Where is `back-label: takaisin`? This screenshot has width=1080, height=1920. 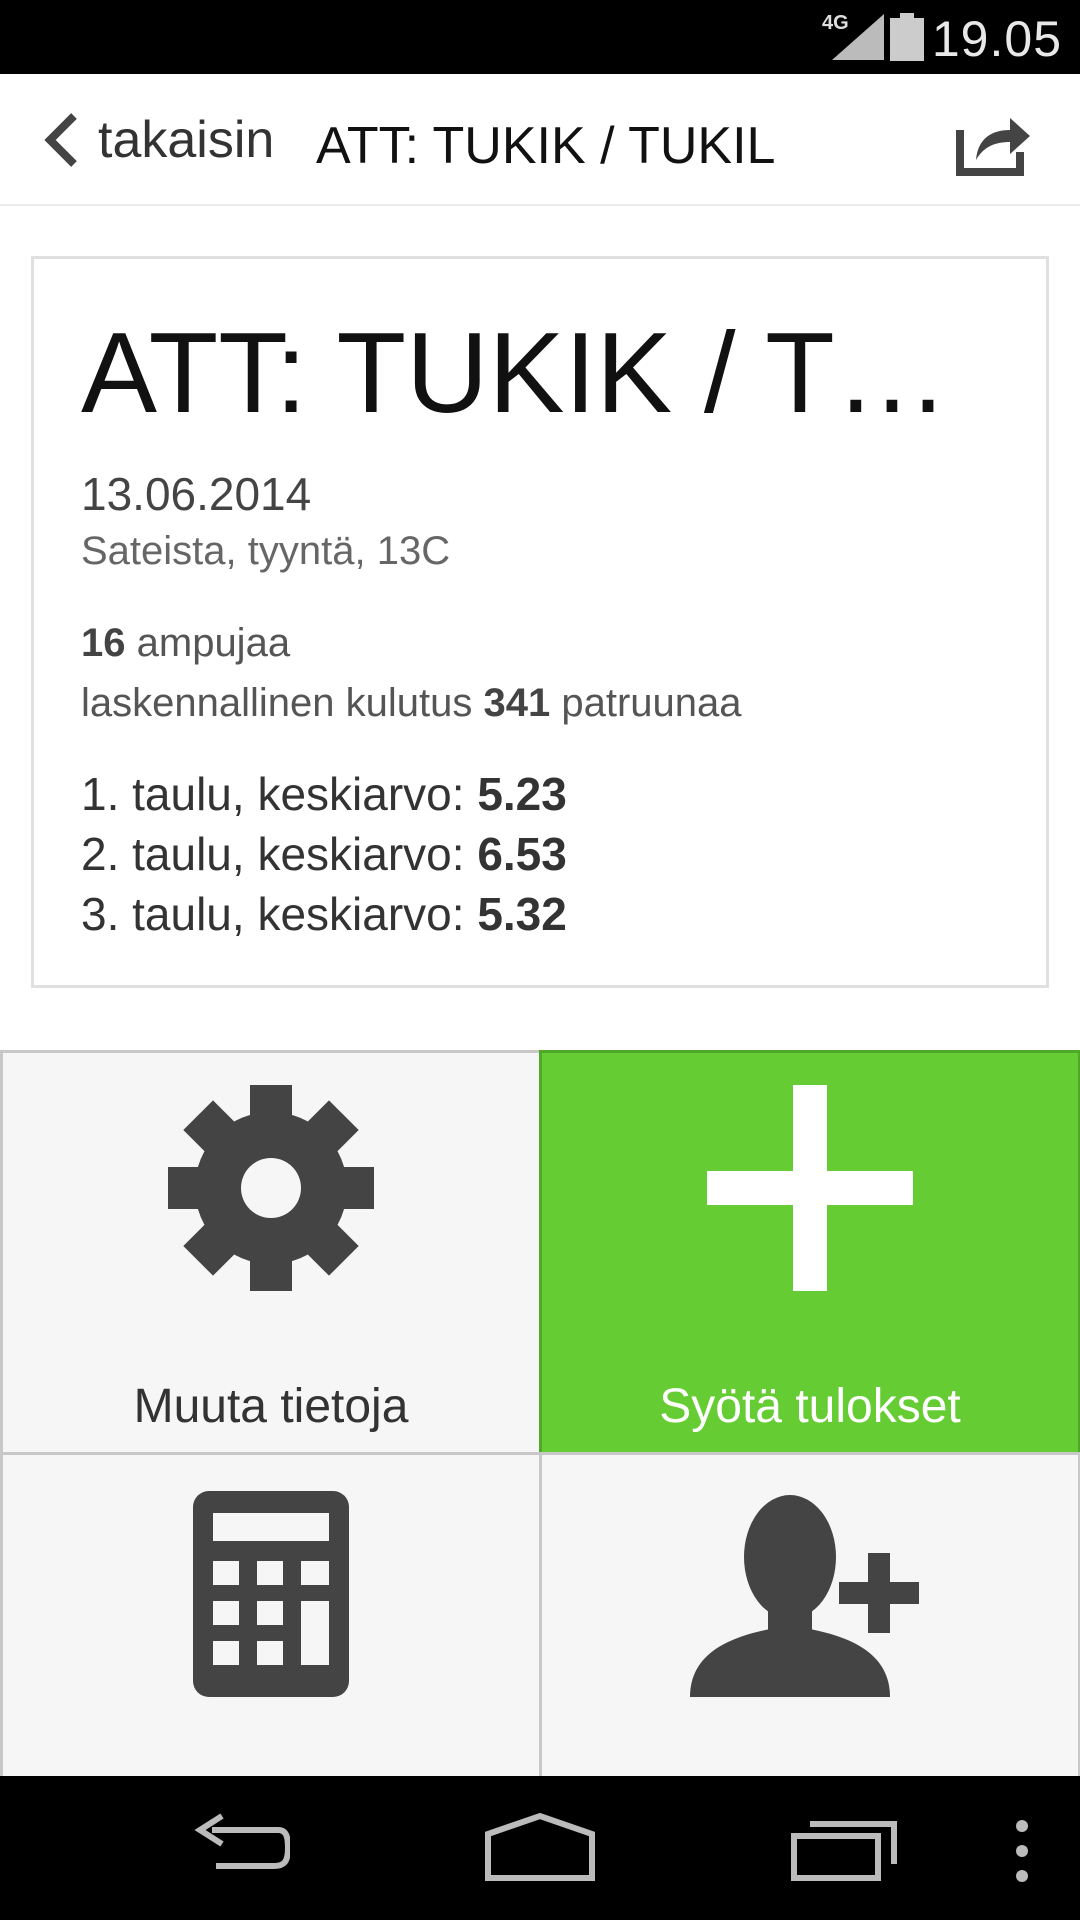
back-label: takaisin is located at coordinates (186, 140).